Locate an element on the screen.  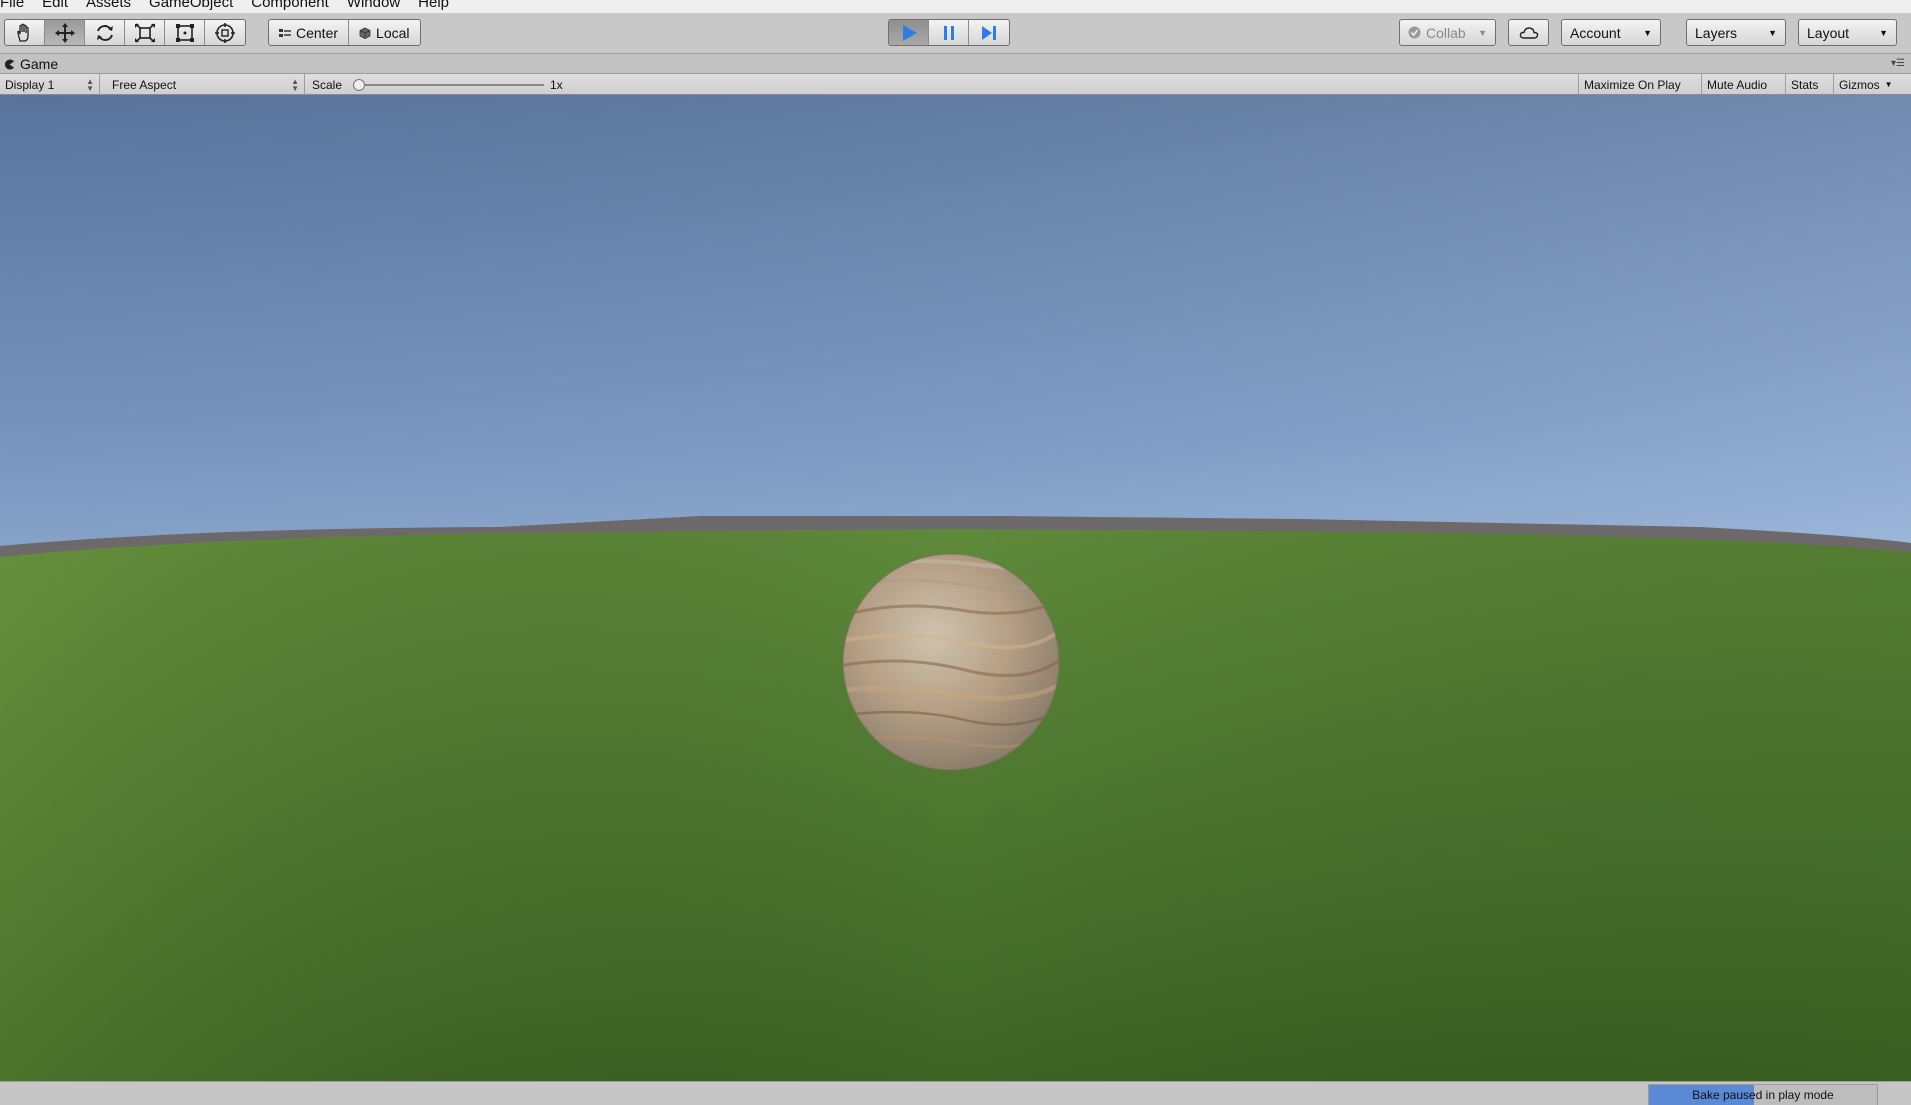
layers-caret-icon: ▼ is located at coordinates (1772, 32).